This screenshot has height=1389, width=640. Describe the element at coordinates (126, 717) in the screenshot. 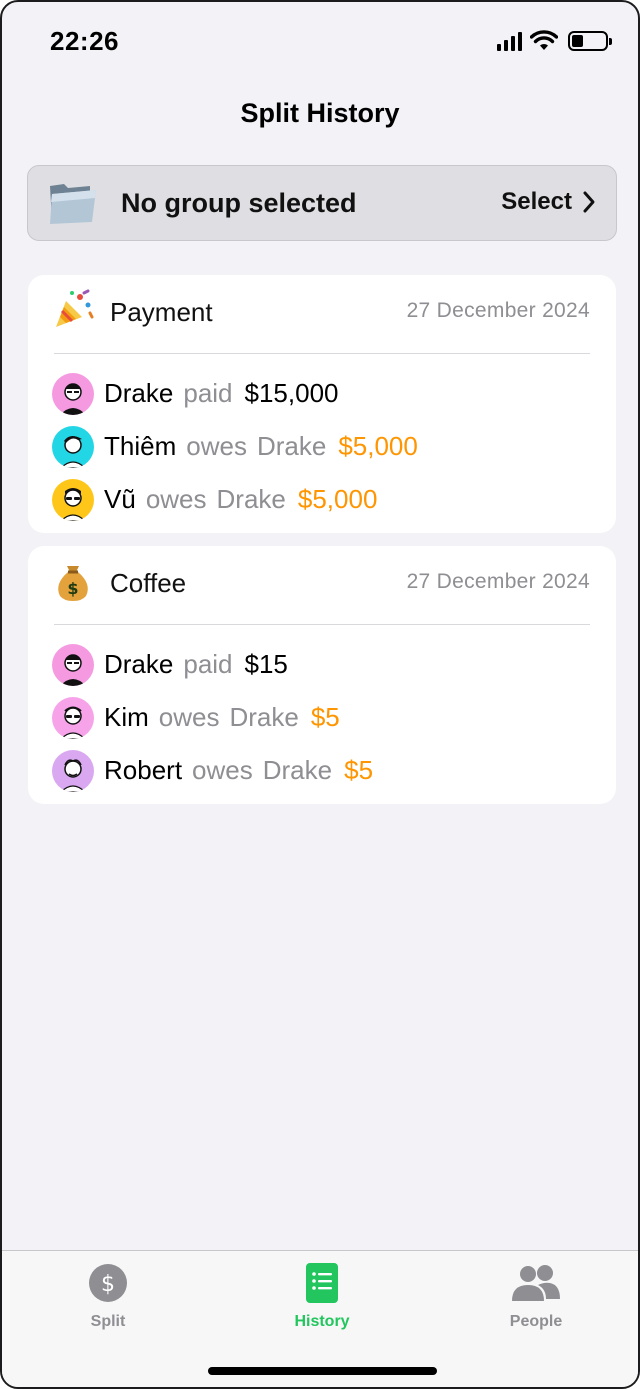

I see `entry-name: Kim` at that location.